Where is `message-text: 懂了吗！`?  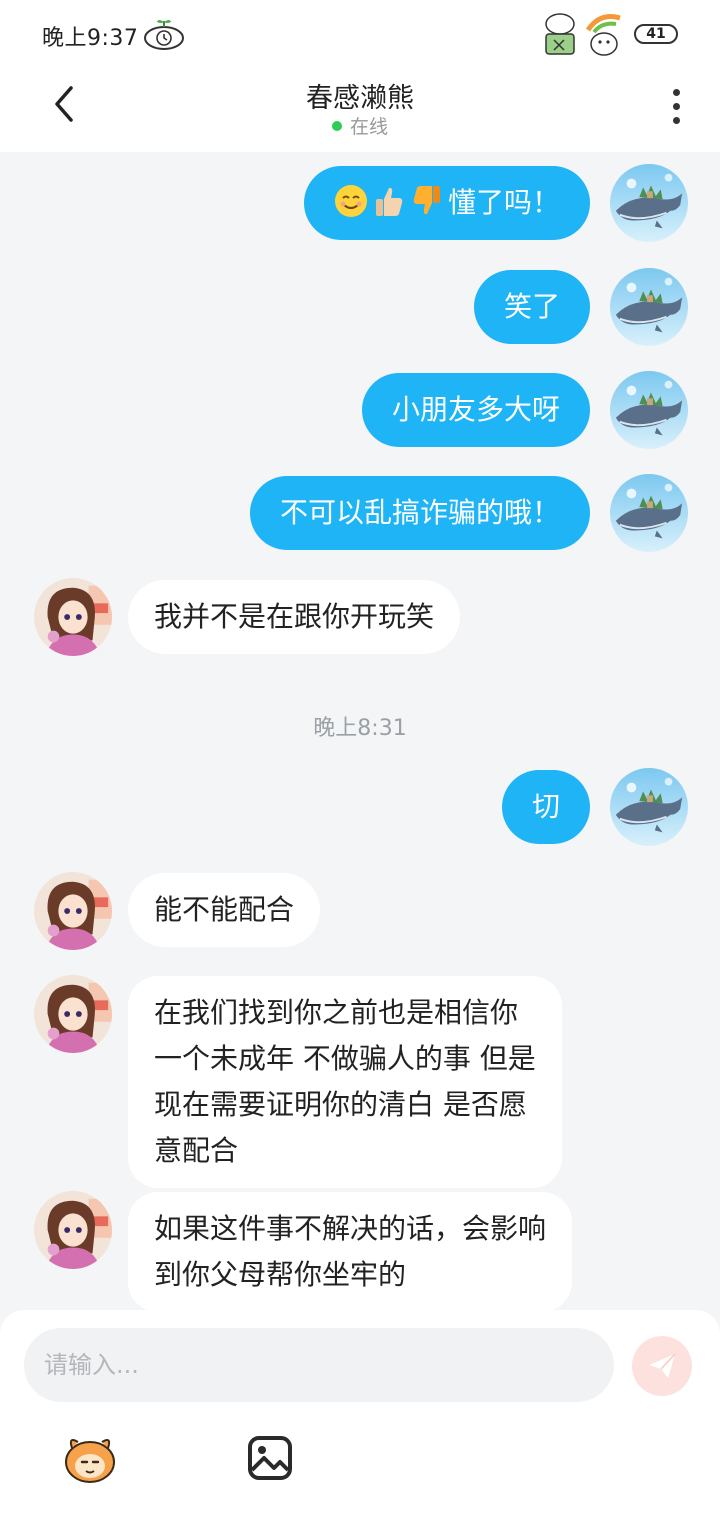
message-text: 懂了吗！ is located at coordinates (503, 202).